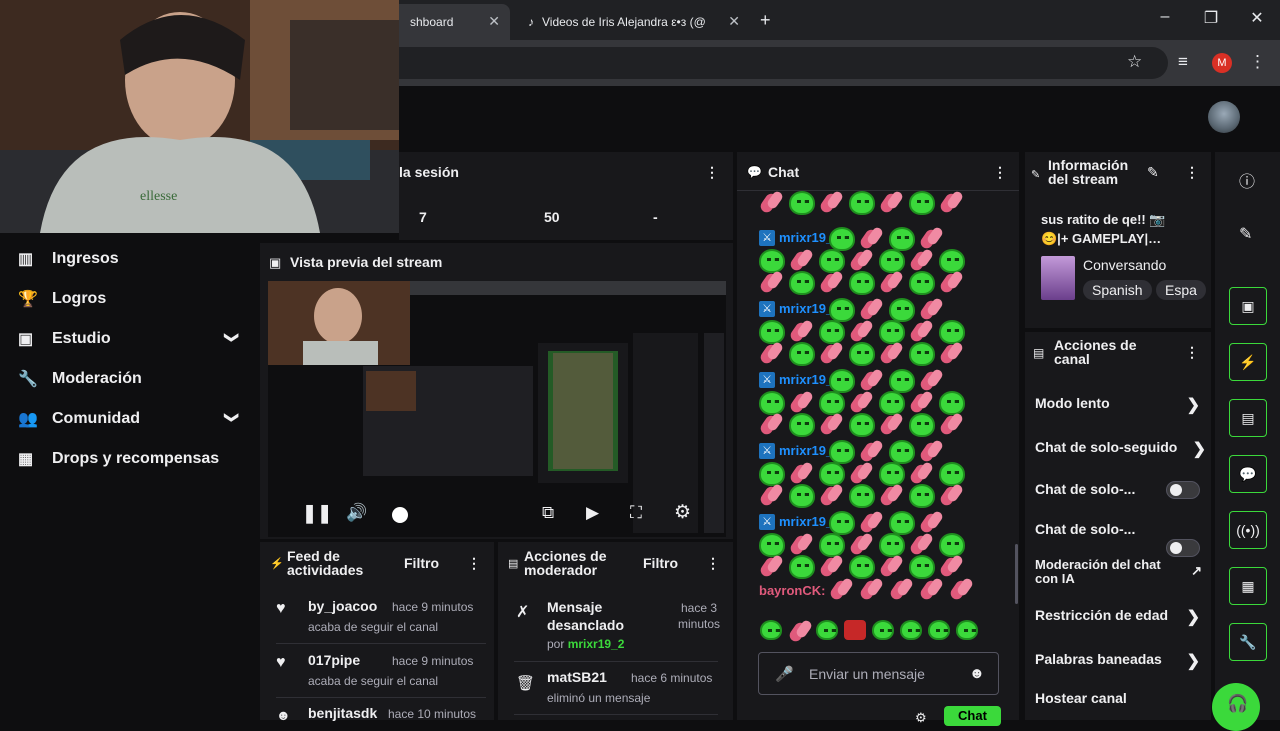 The width and height of the screenshot is (1280, 731). What do you see at coordinates (1192, 172) in the screenshot?
I see `stream-info-menu-icon: ⋮` at bounding box center [1192, 172].